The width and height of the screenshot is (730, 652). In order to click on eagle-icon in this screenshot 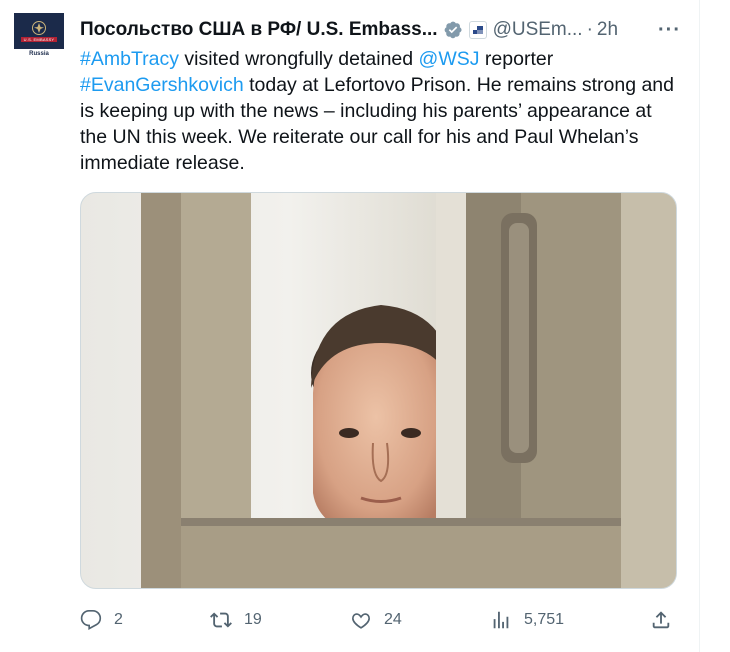, I will do `click(39, 28)`.